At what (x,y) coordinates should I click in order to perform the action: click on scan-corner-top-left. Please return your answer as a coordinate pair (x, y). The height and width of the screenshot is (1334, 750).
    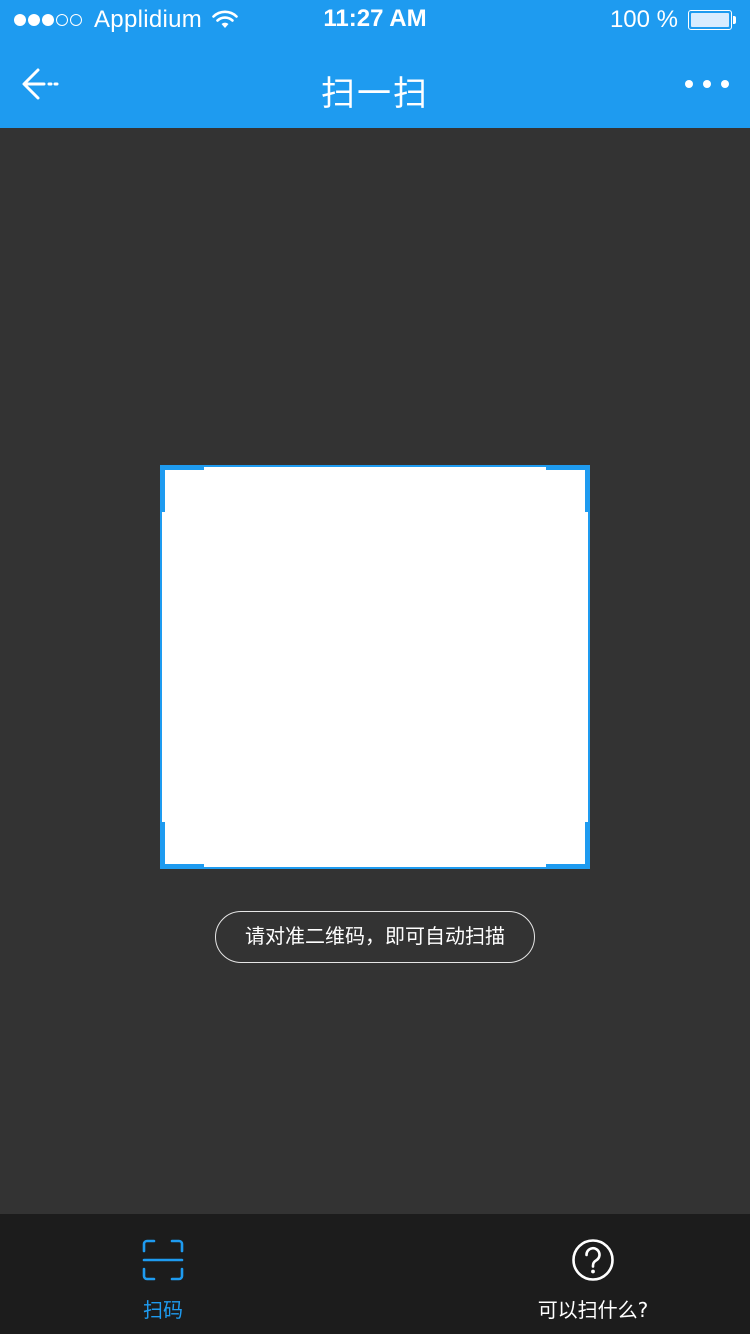
    Looking at the image, I should click on (182, 488).